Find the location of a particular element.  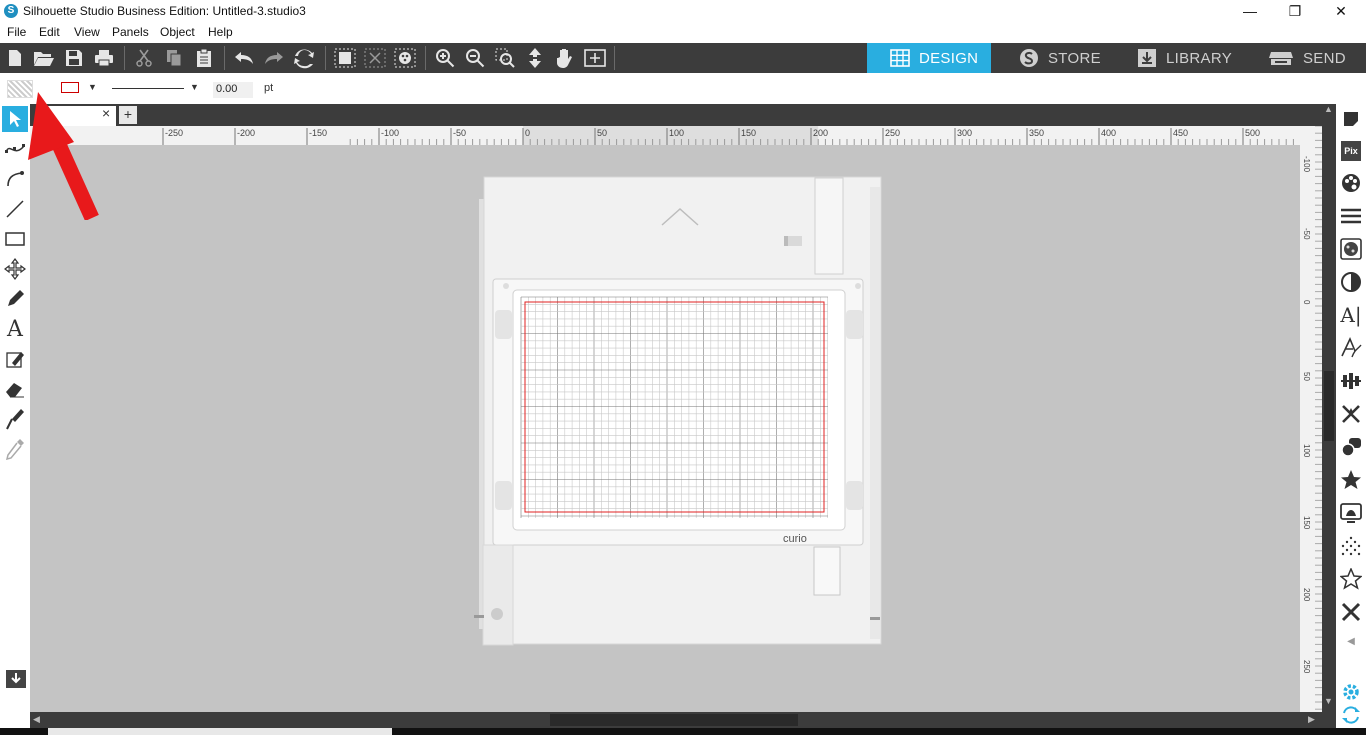

open-button is located at coordinates (44, 58).